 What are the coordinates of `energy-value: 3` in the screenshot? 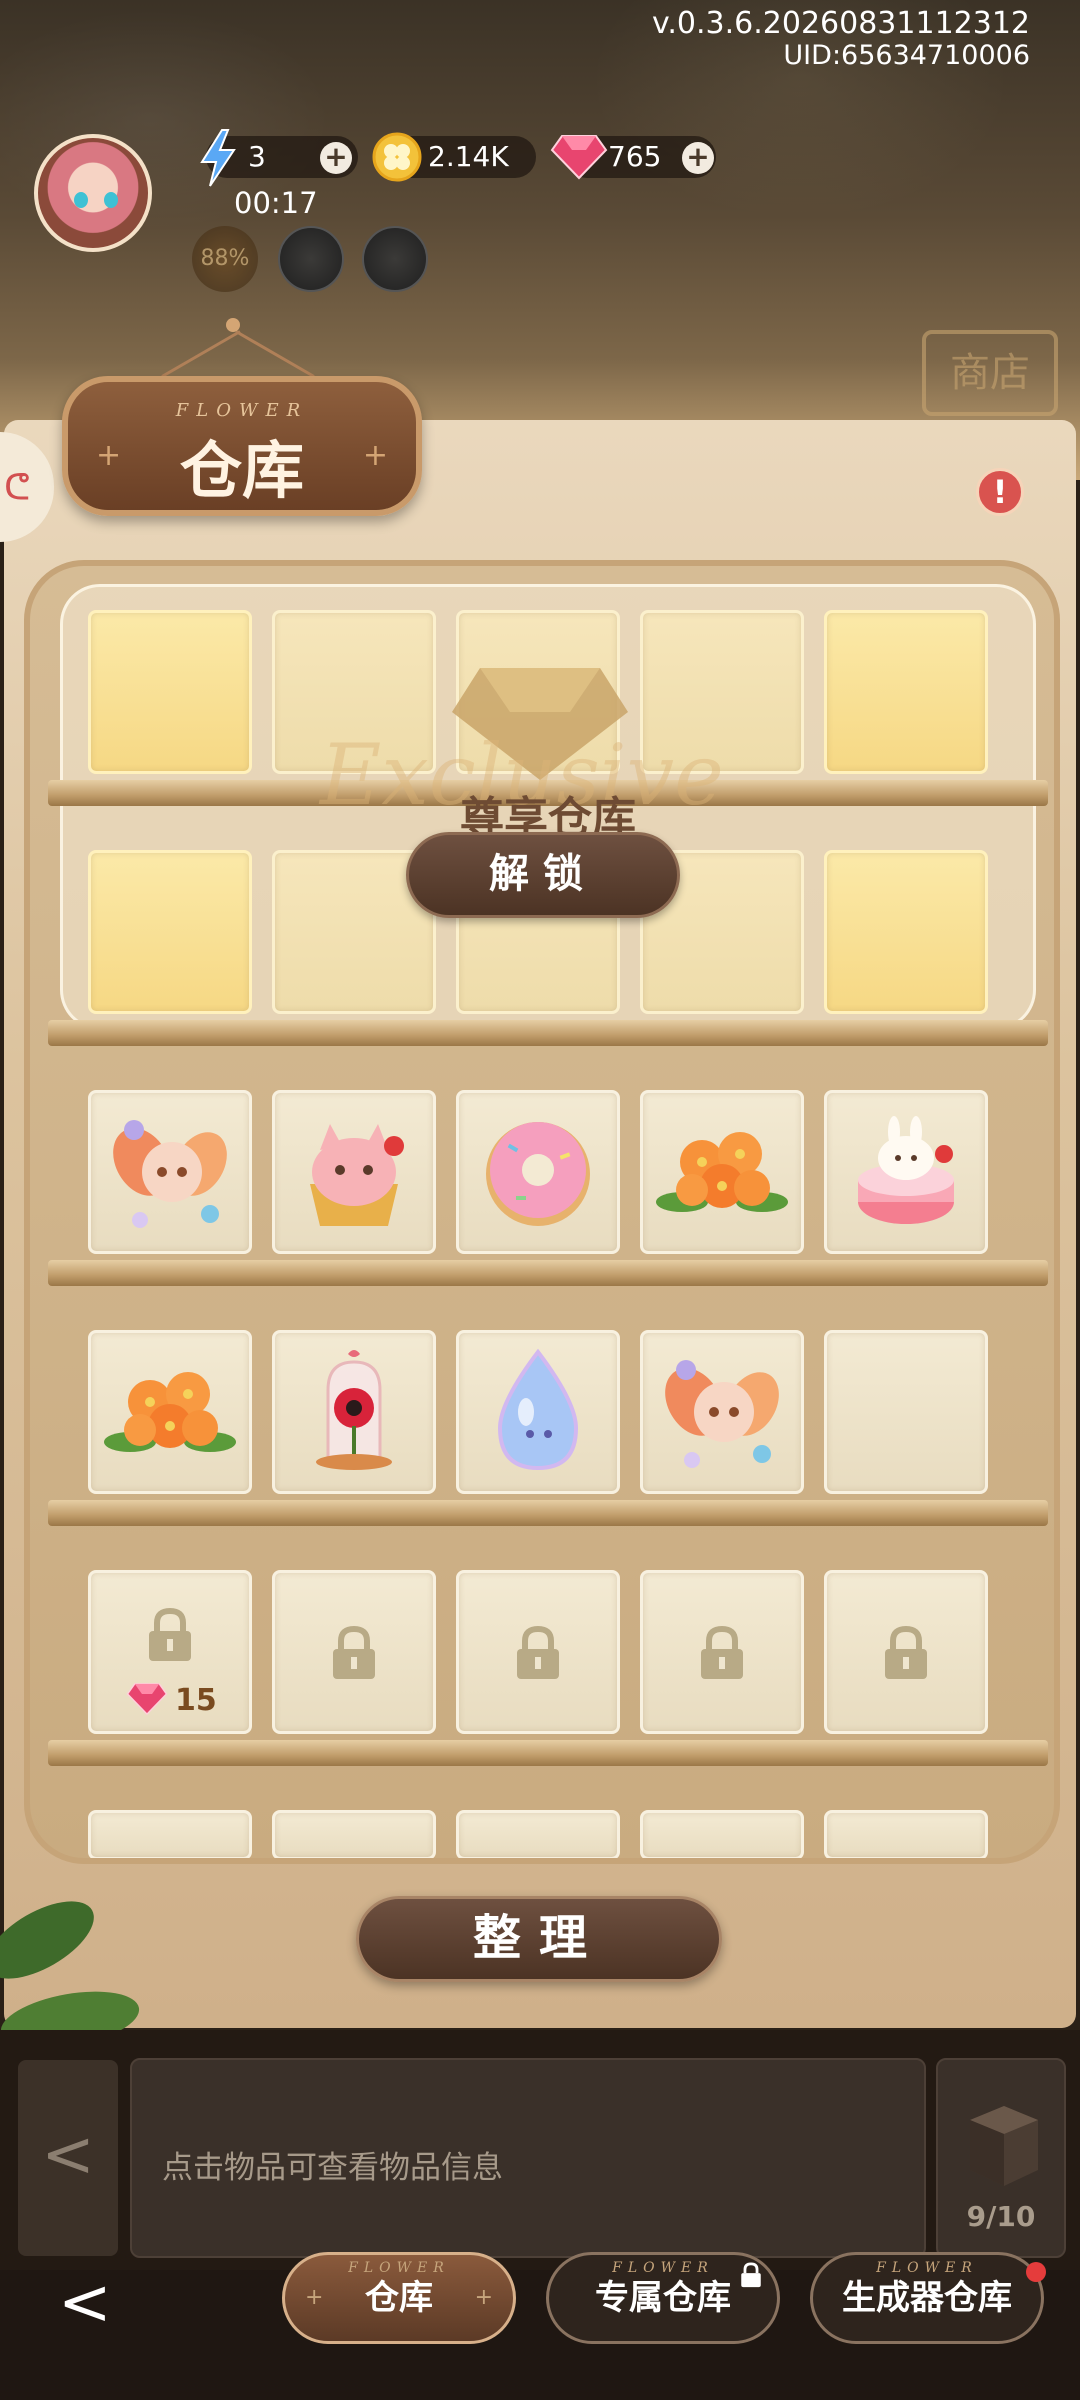 It's located at (257, 156).